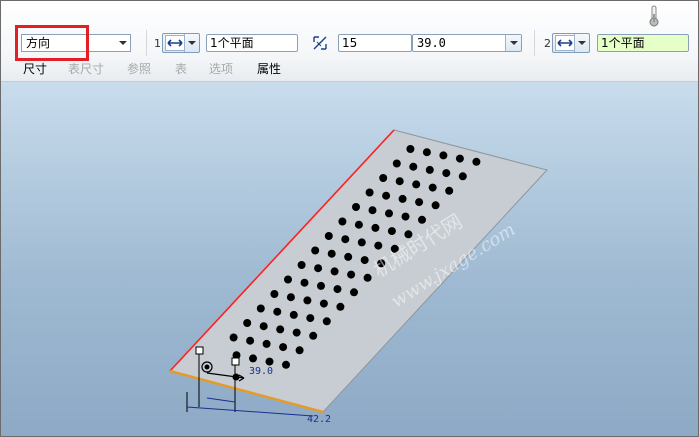 This screenshot has width=699, height=437. What do you see at coordinates (654, 16) in the screenshot?
I see `thermometer-icon` at bounding box center [654, 16].